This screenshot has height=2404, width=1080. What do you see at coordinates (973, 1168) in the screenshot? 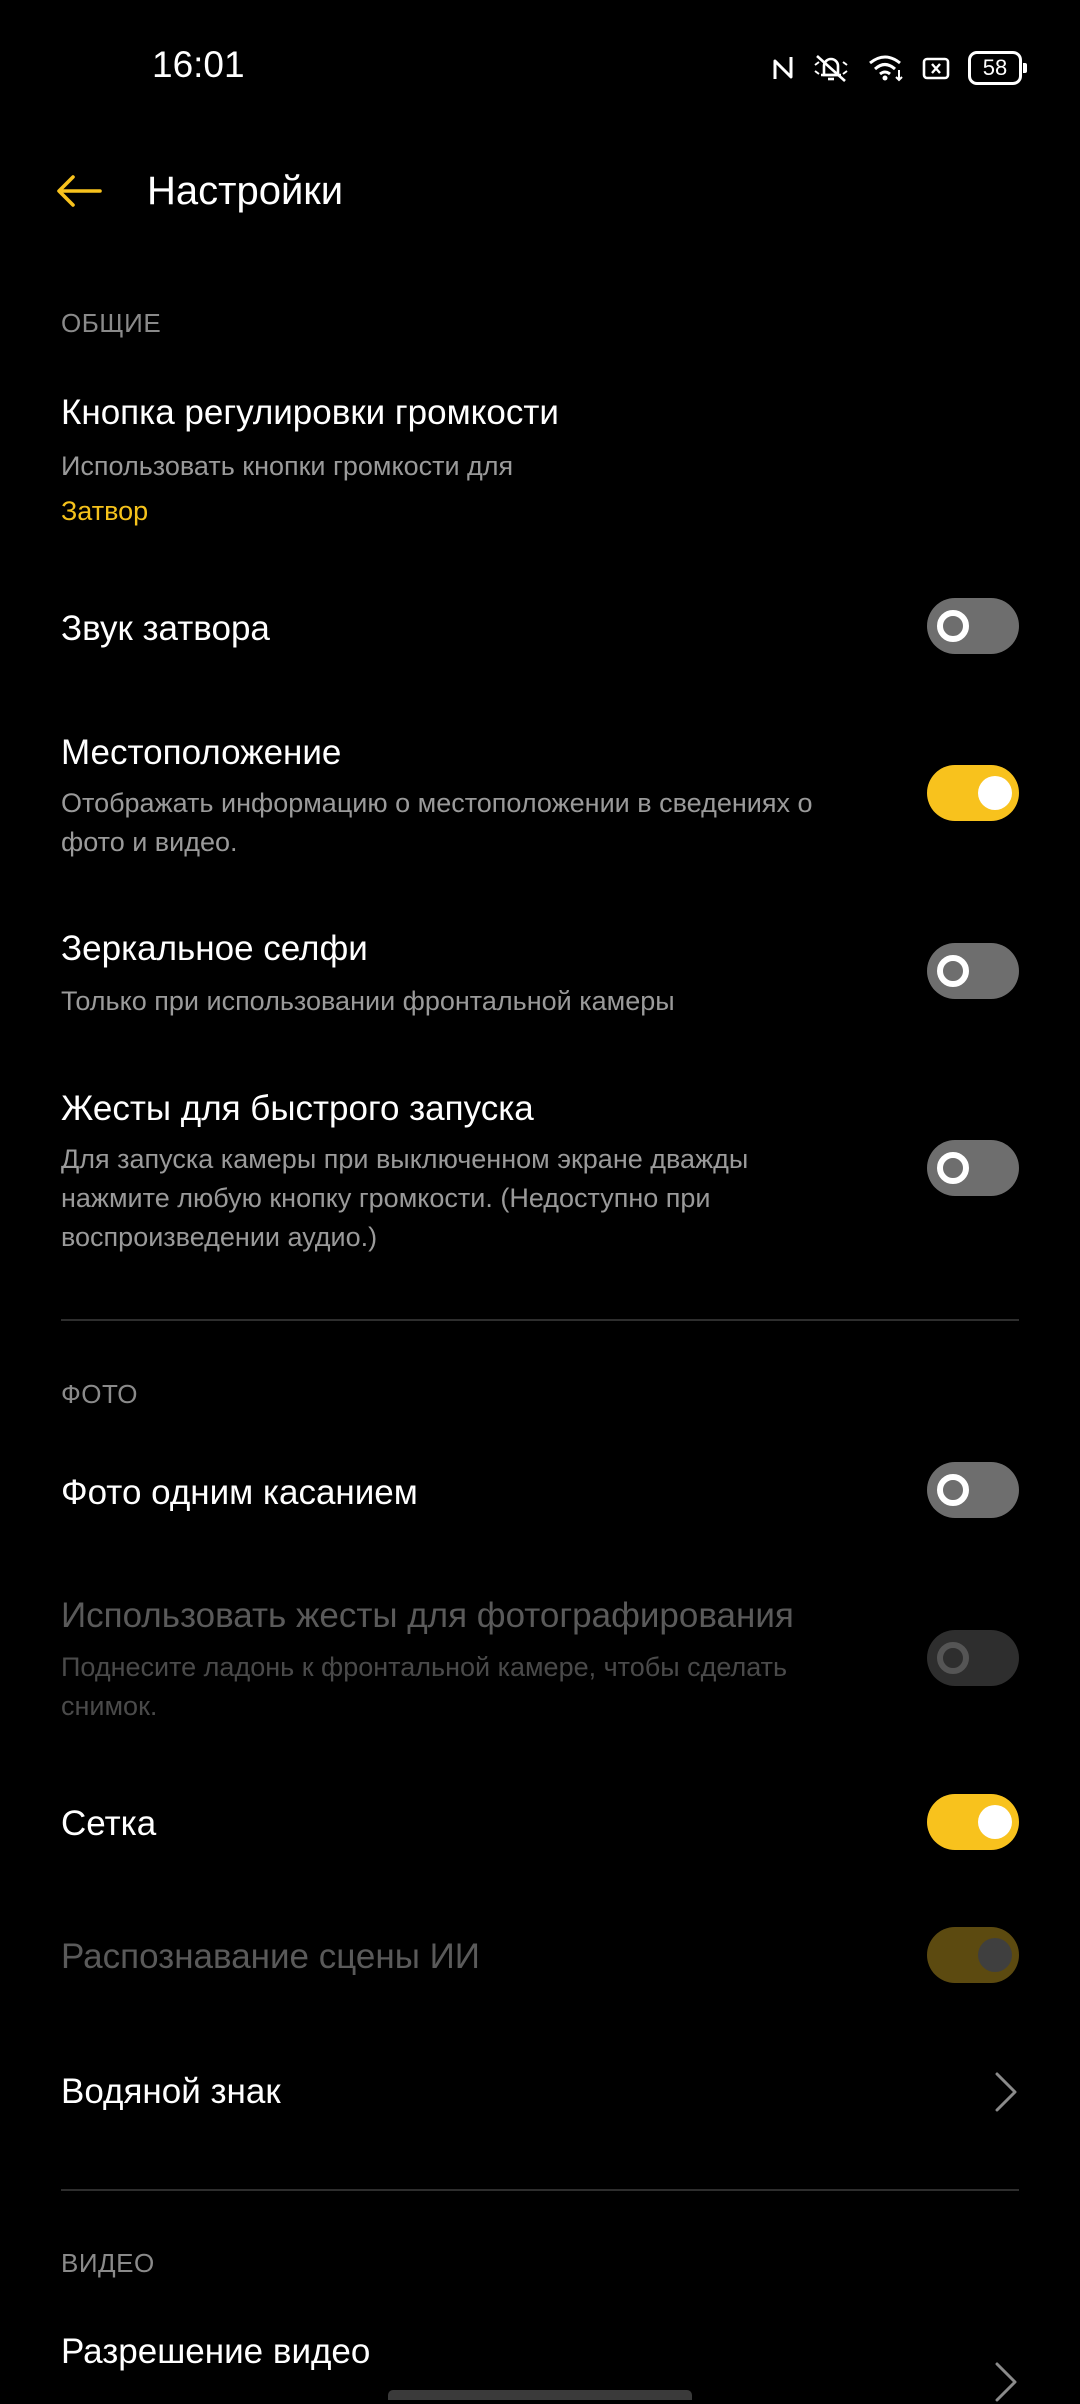
I see `quick-launch-toggle` at bounding box center [973, 1168].